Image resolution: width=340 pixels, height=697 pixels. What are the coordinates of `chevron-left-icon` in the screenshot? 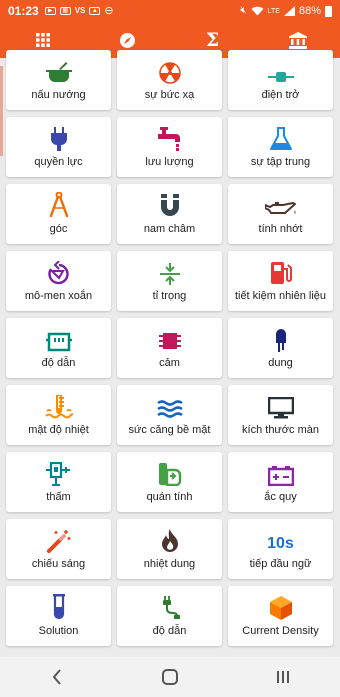 It's located at (56, 677).